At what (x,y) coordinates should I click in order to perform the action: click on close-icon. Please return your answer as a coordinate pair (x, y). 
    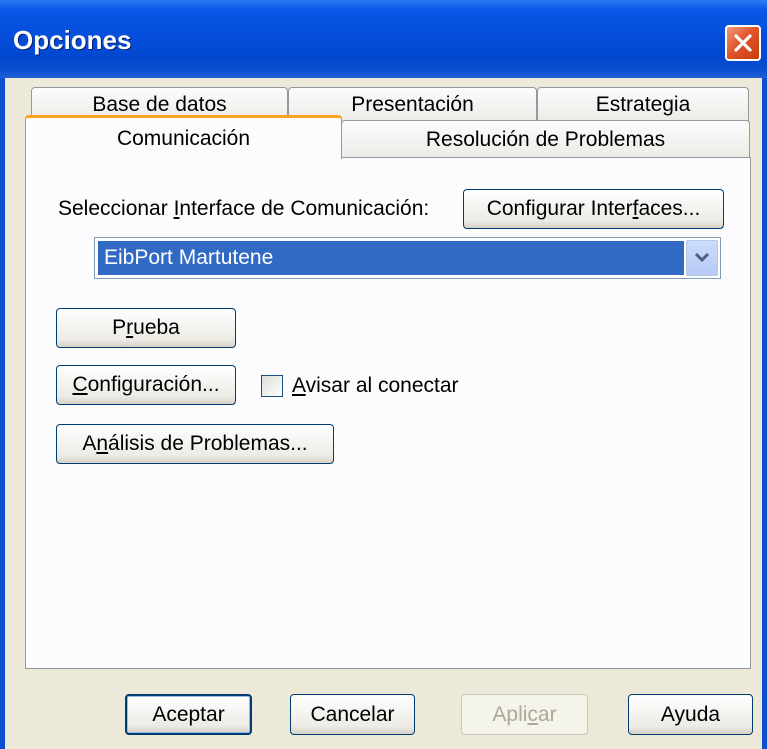
    Looking at the image, I should click on (743, 43).